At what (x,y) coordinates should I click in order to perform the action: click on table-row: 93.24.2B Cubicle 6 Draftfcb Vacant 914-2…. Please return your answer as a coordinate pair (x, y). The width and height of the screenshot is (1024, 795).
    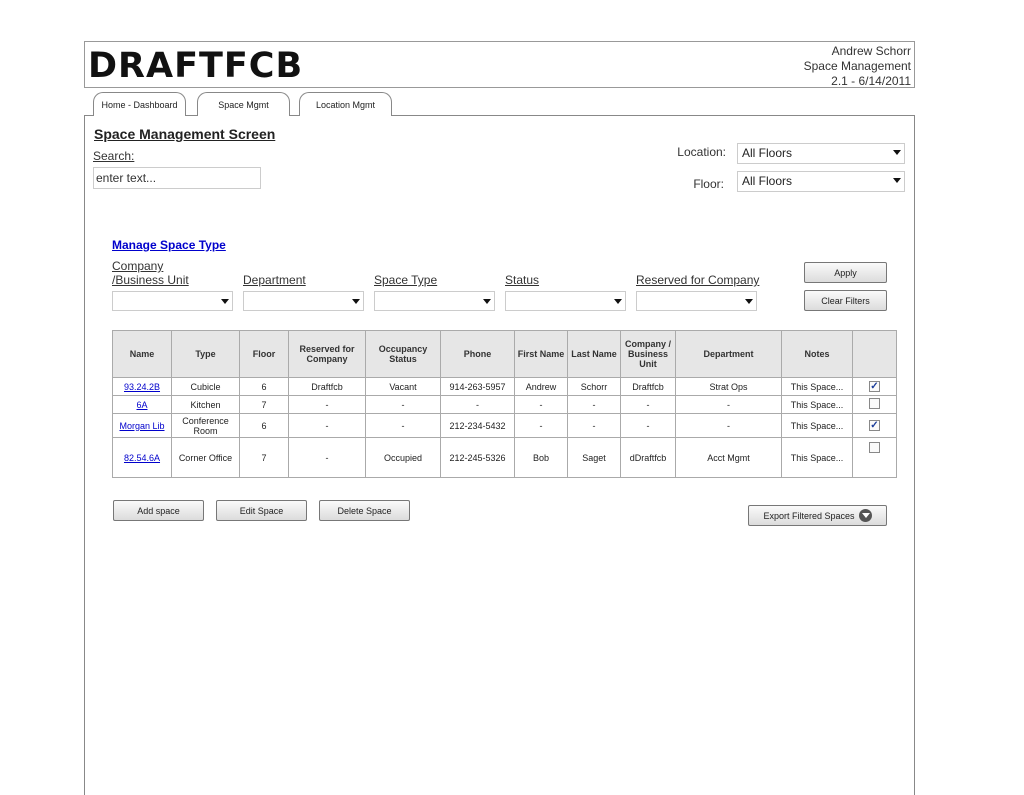
    Looking at the image, I should click on (504, 386).